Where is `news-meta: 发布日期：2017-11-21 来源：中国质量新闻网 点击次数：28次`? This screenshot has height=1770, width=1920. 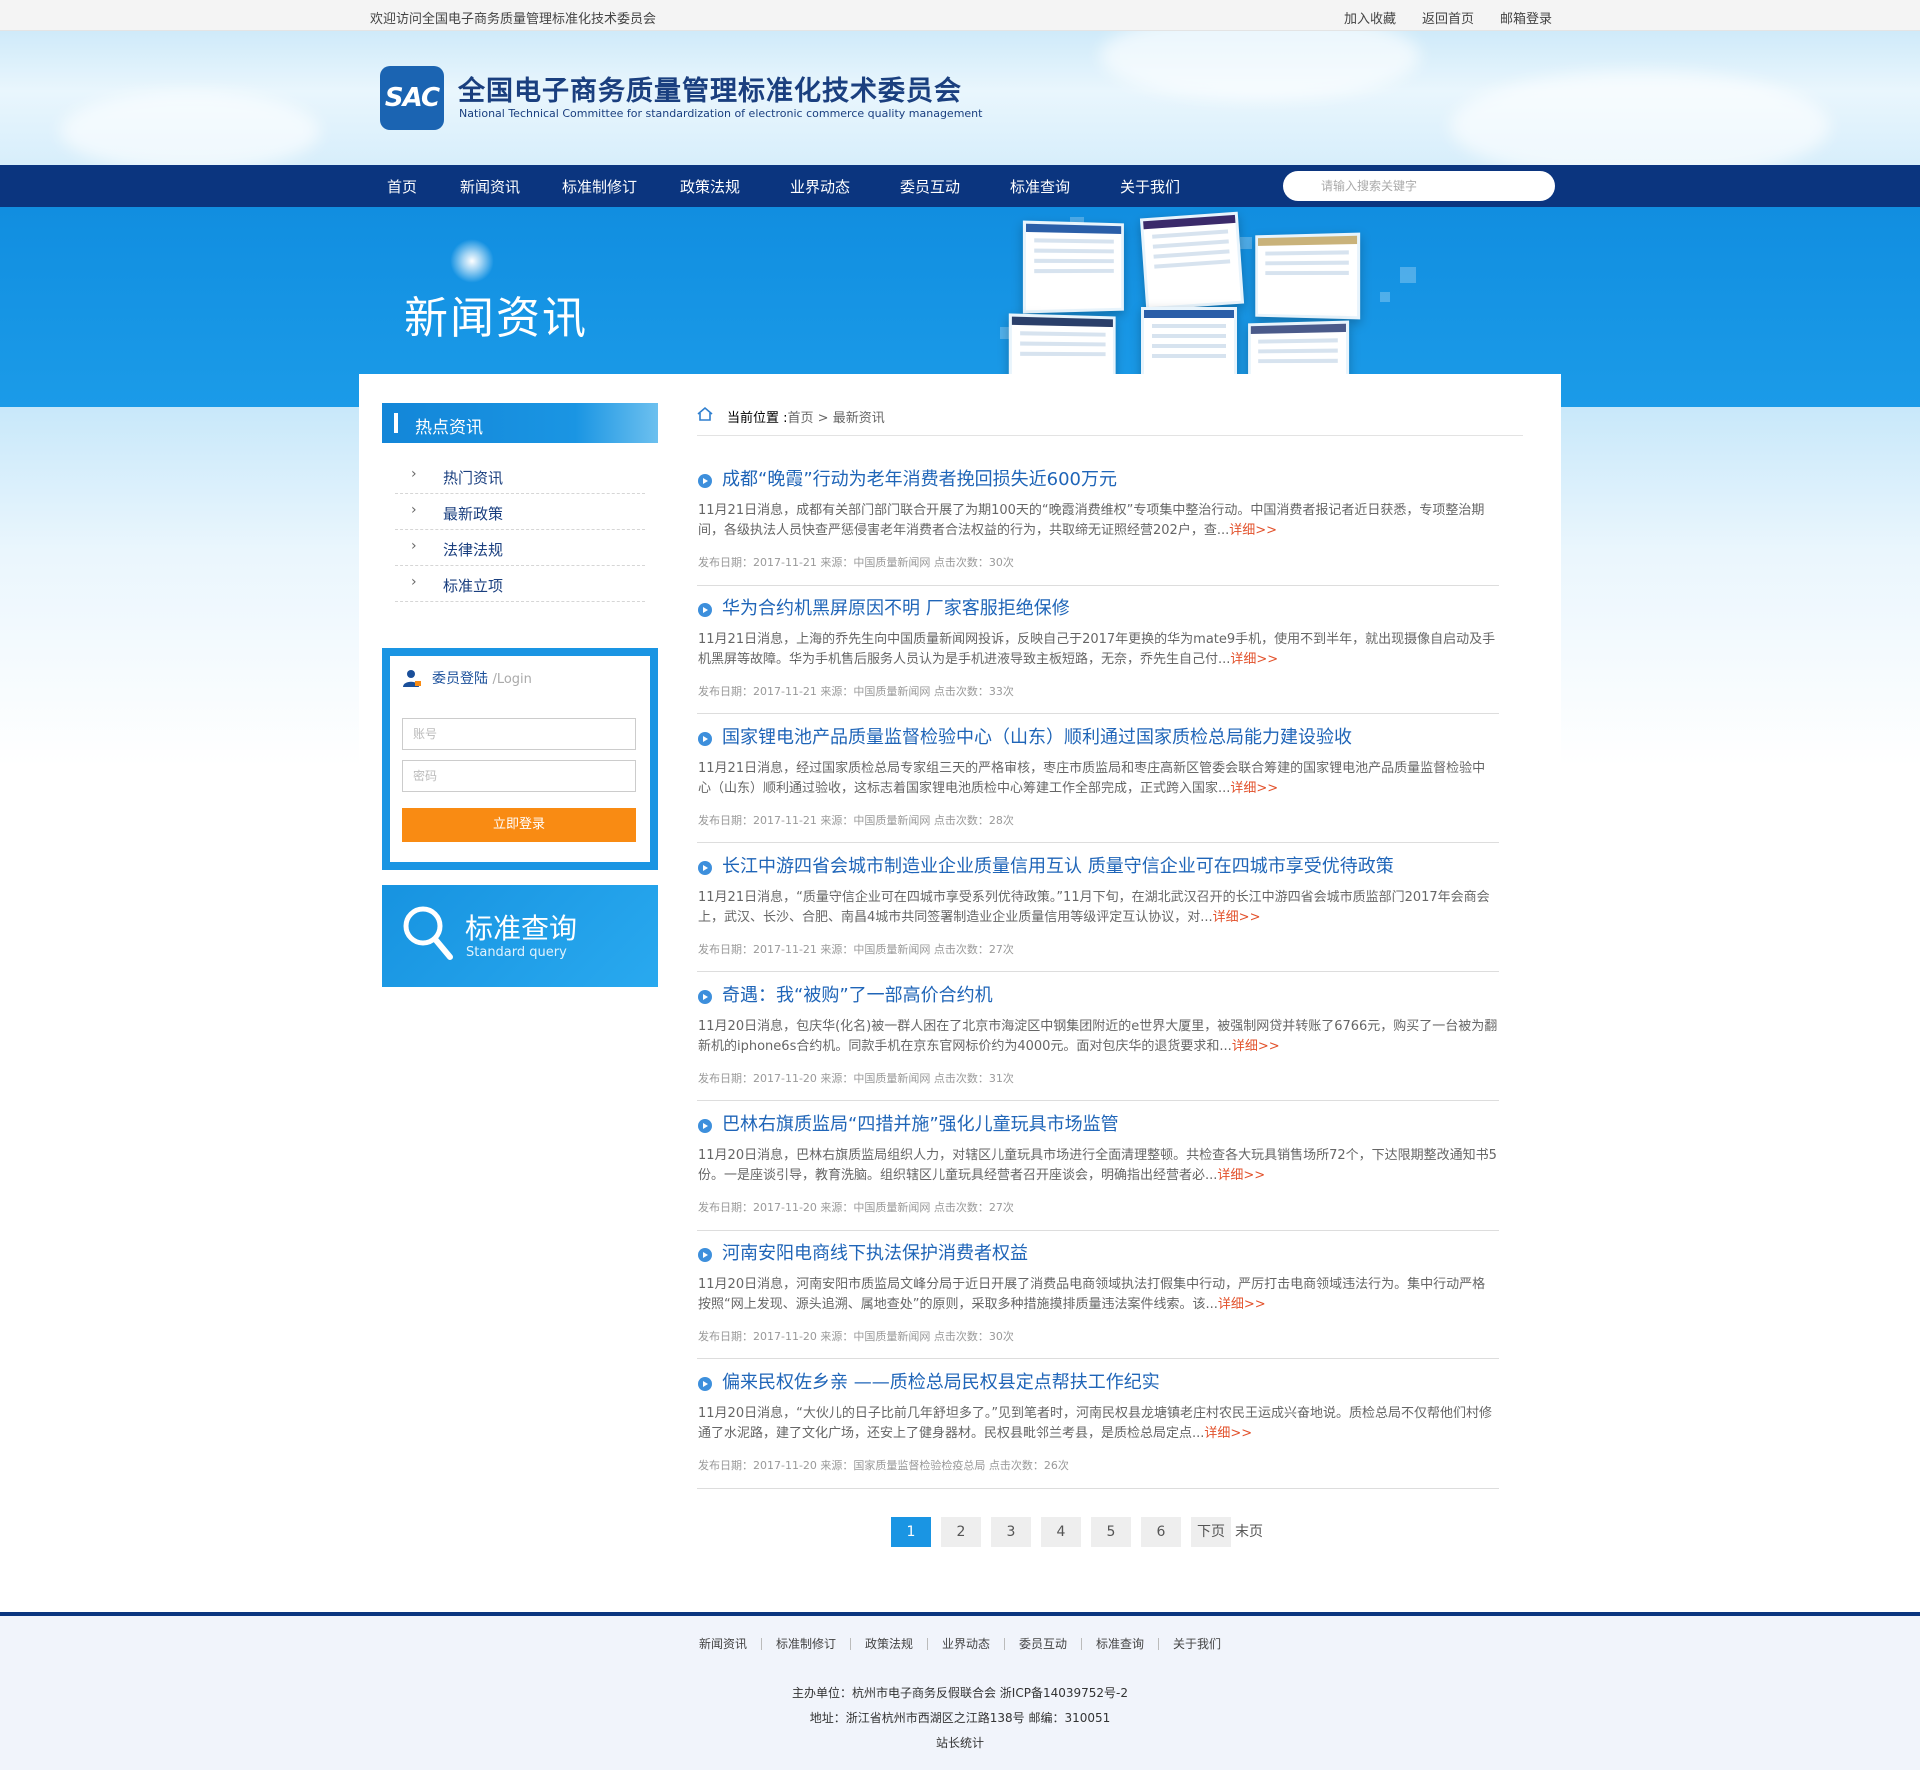
news-meta: 发布日期：2017-11-21 来源：中国质量新闻网 点击次数：28次 is located at coordinates (856, 820).